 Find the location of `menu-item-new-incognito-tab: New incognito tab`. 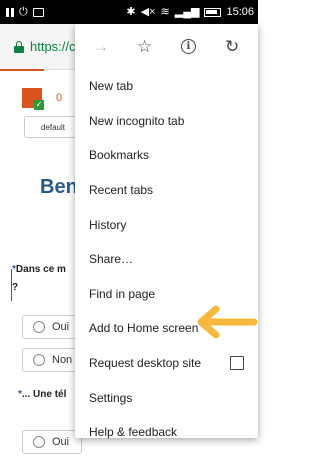

menu-item-new-incognito-tab: New incognito tab is located at coordinates (166, 121).